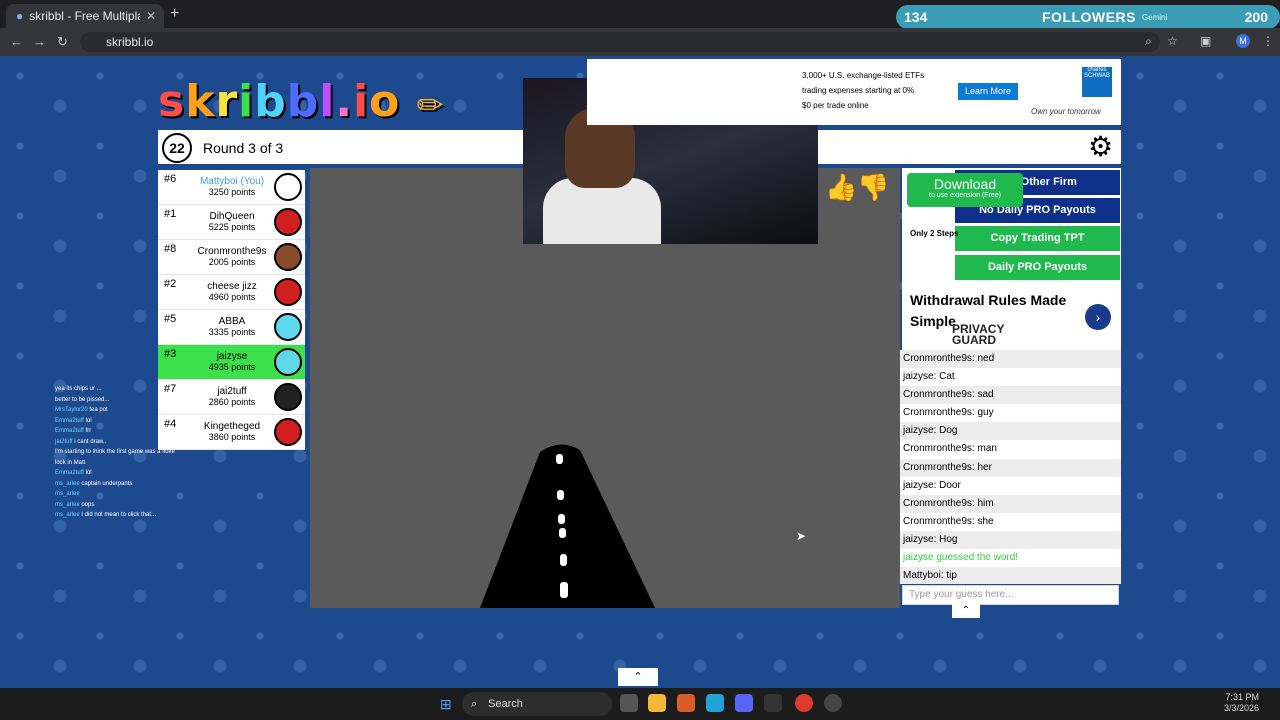 The height and width of the screenshot is (720, 1280). What do you see at coordinates (1010, 486) in the screenshot?
I see `chat-message: jaizyse: Door` at bounding box center [1010, 486].